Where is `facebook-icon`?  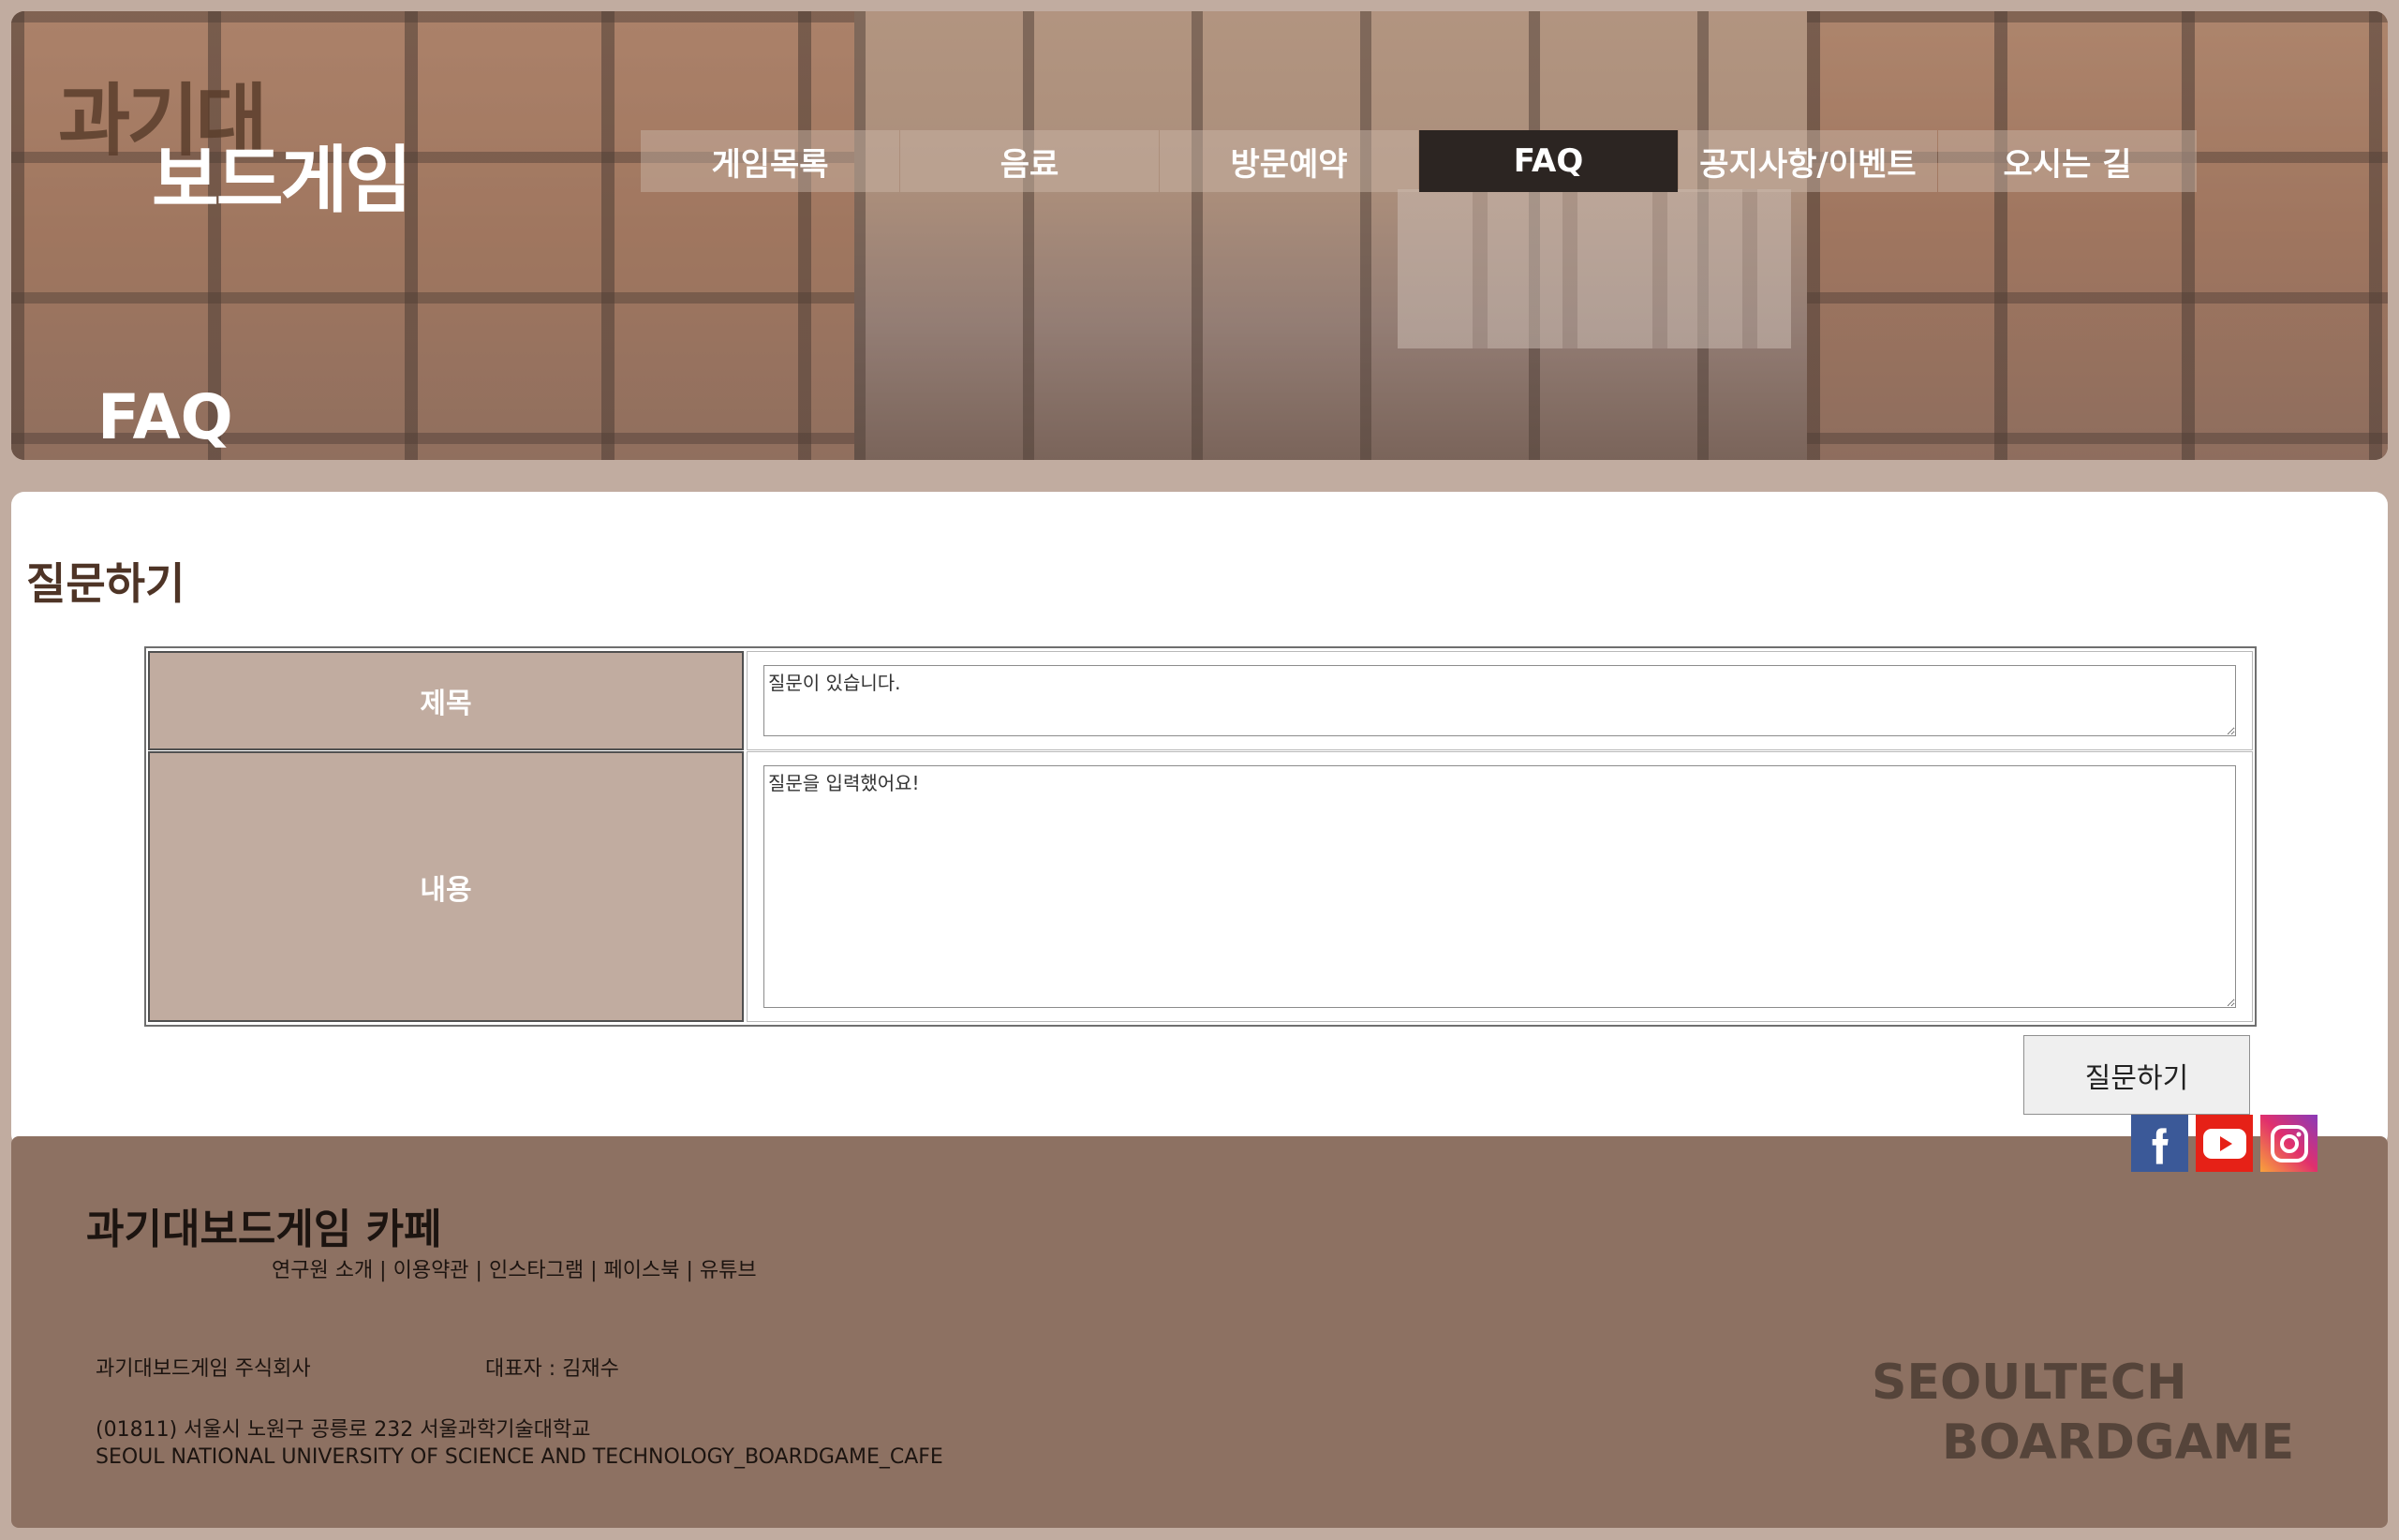
facebook-icon is located at coordinates (2160, 1143).